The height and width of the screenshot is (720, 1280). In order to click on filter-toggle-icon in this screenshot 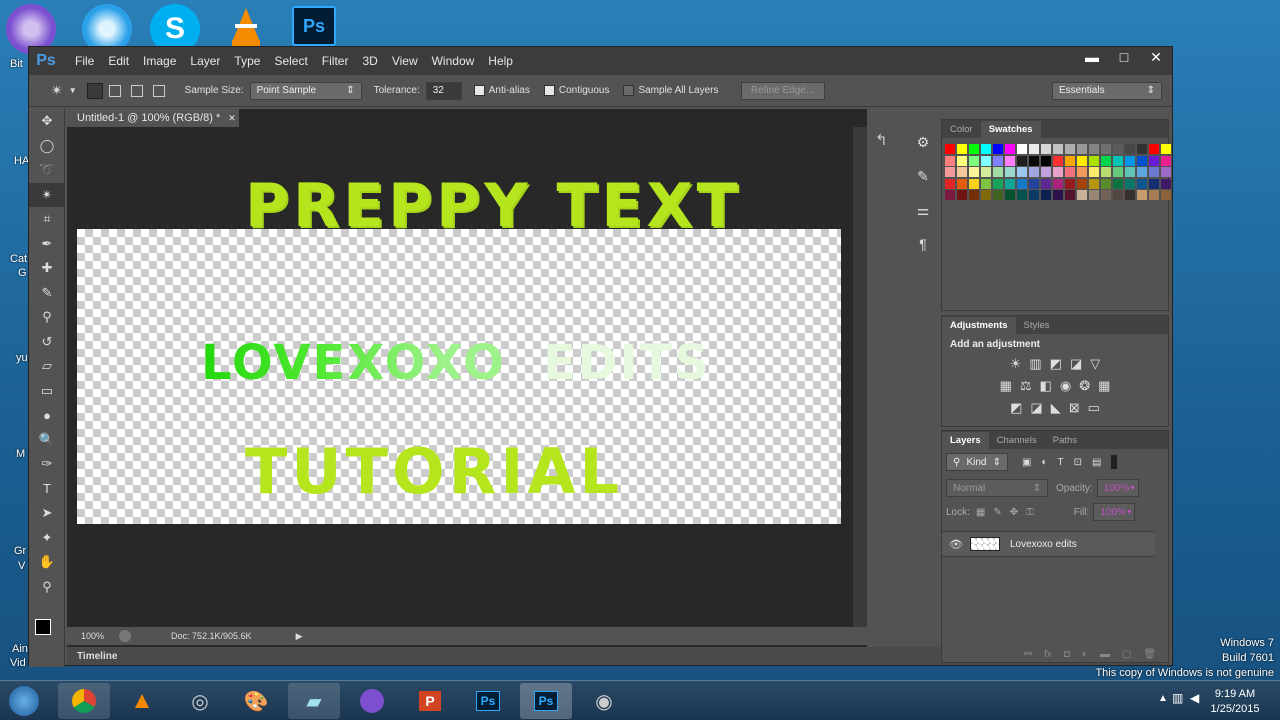, I will do `click(1114, 462)`.